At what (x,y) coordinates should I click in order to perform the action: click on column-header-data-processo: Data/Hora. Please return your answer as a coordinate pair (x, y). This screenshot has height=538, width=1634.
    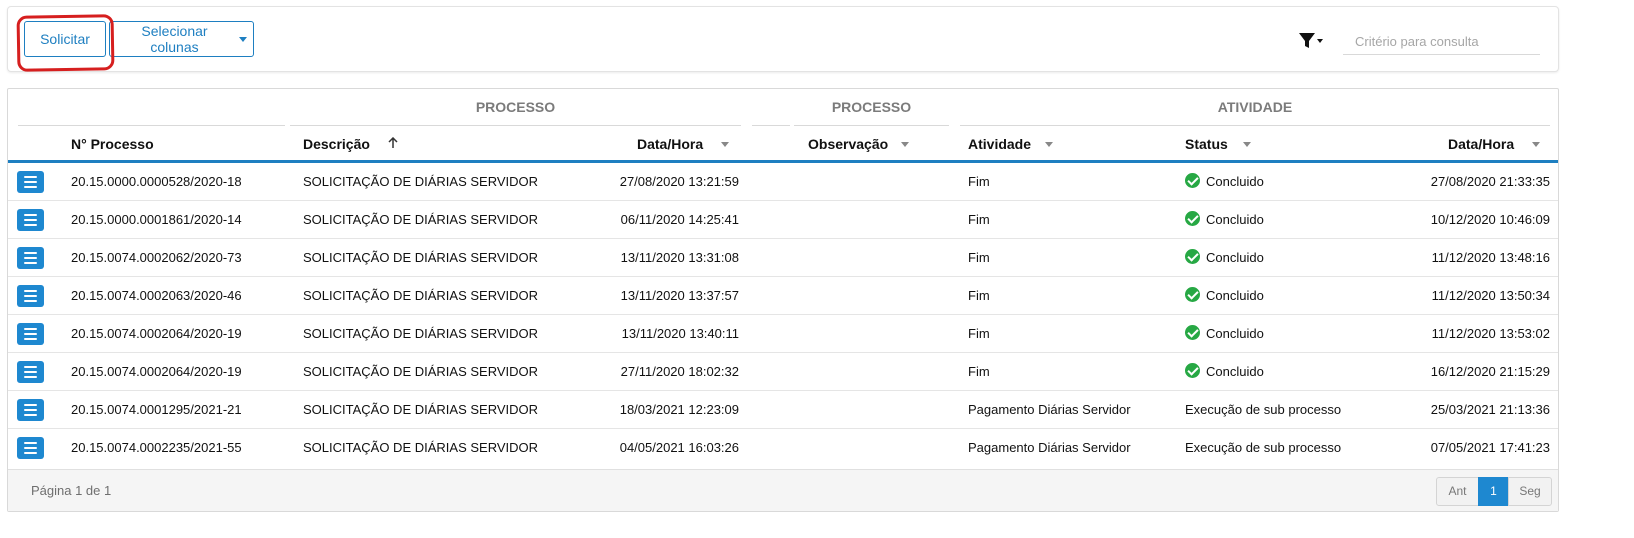
    Looking at the image, I should click on (683, 144).